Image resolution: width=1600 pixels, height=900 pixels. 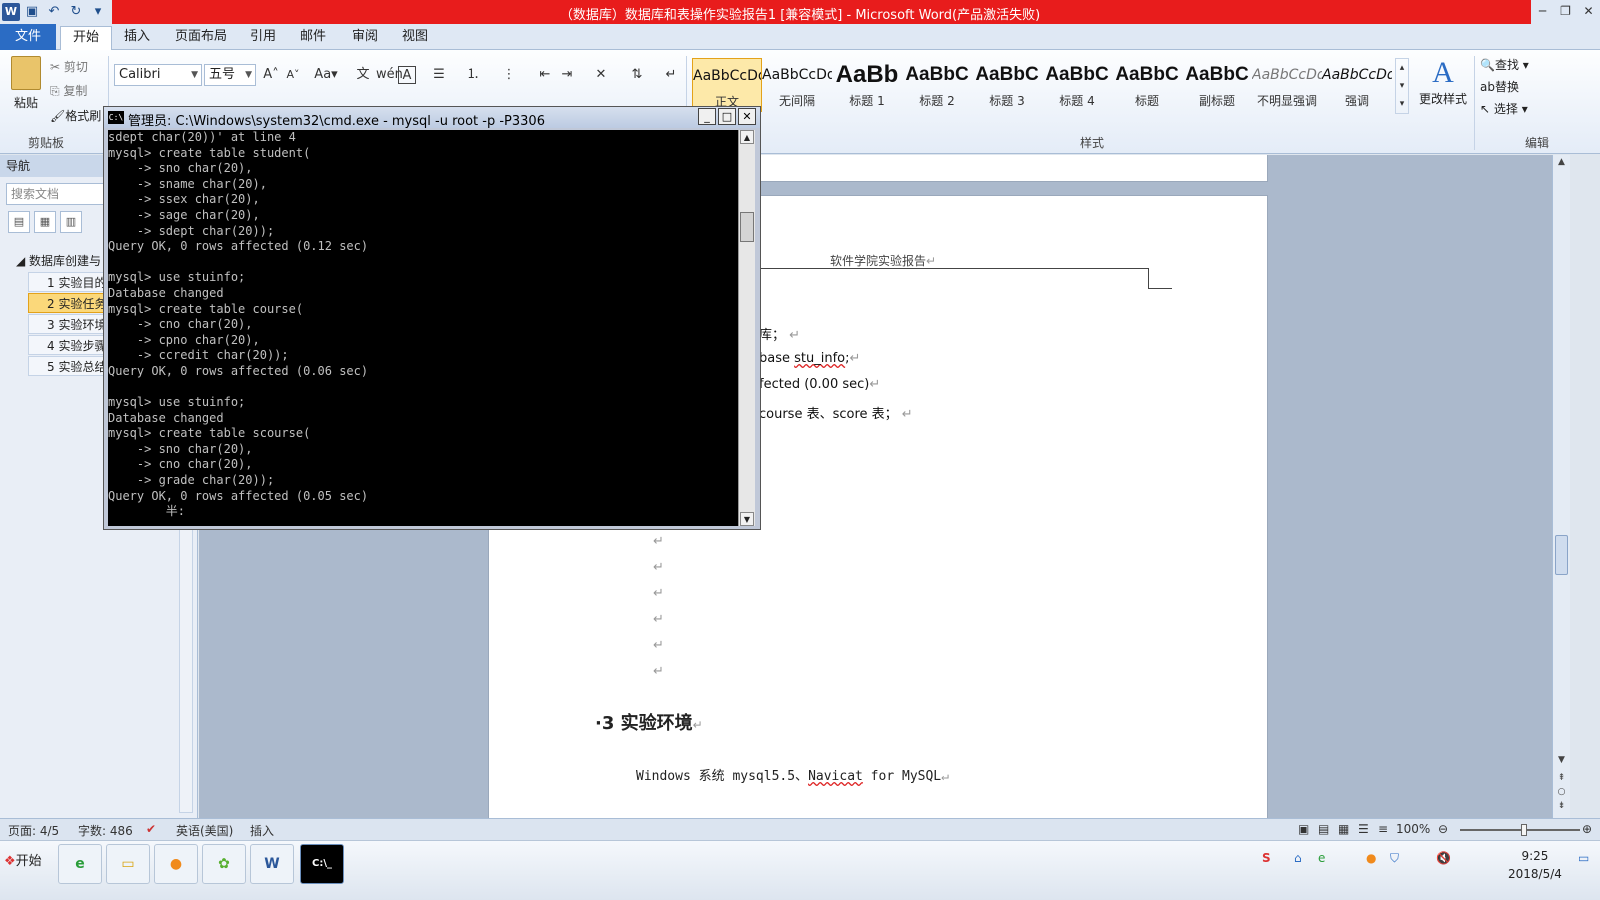 What do you see at coordinates (224, 864) in the screenshot?
I see `taskbar-app-icon: ✿` at bounding box center [224, 864].